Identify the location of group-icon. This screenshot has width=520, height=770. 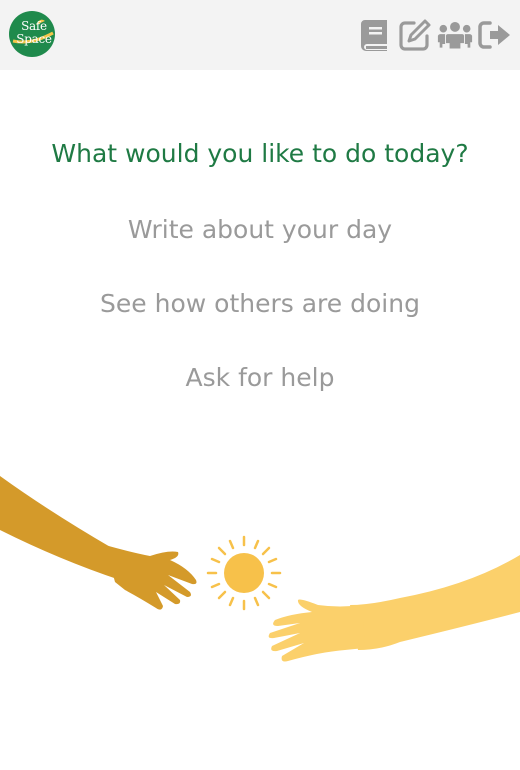
(455, 35).